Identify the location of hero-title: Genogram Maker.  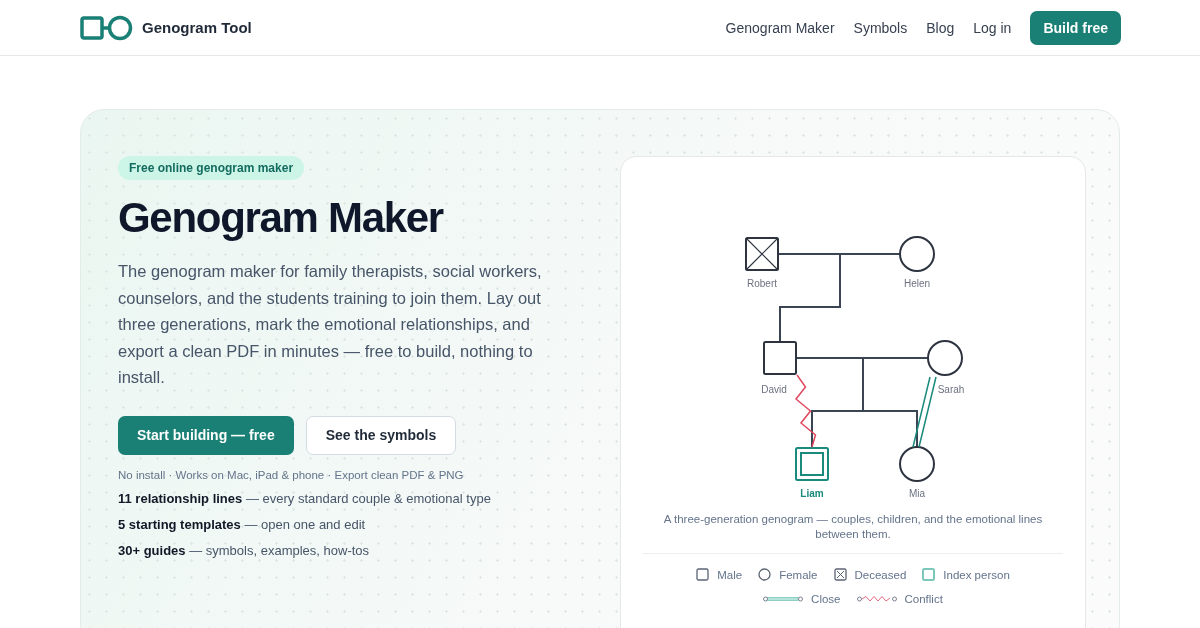
(280, 218).